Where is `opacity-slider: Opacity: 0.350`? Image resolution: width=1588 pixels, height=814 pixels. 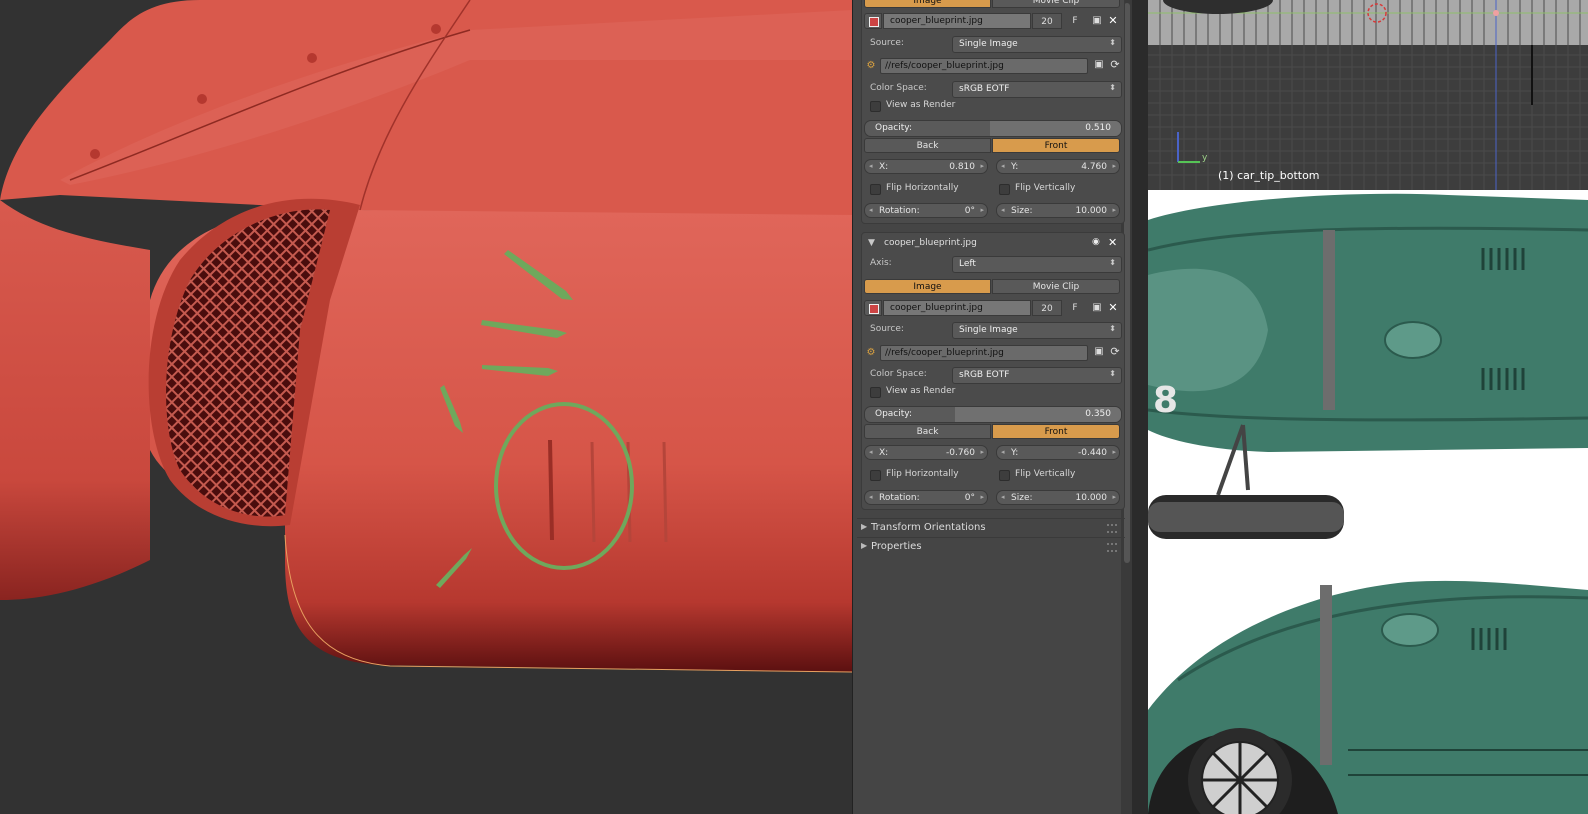
opacity-slider: Opacity: 0.350 is located at coordinates (993, 414).